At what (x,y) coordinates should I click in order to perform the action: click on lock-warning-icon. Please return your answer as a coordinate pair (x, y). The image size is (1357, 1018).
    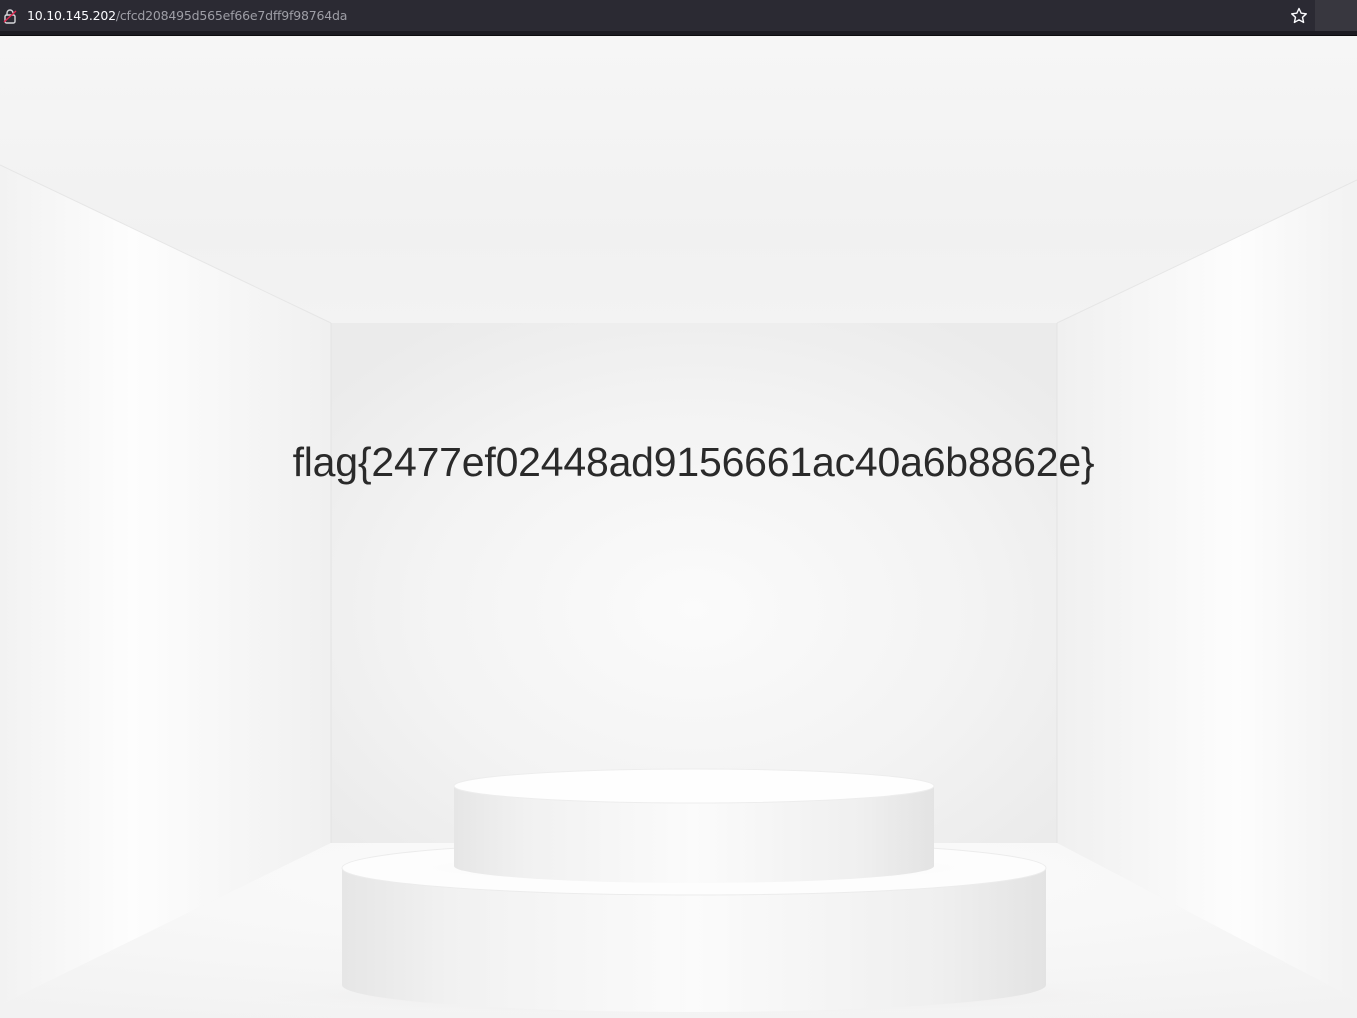
    Looking at the image, I should click on (10, 15).